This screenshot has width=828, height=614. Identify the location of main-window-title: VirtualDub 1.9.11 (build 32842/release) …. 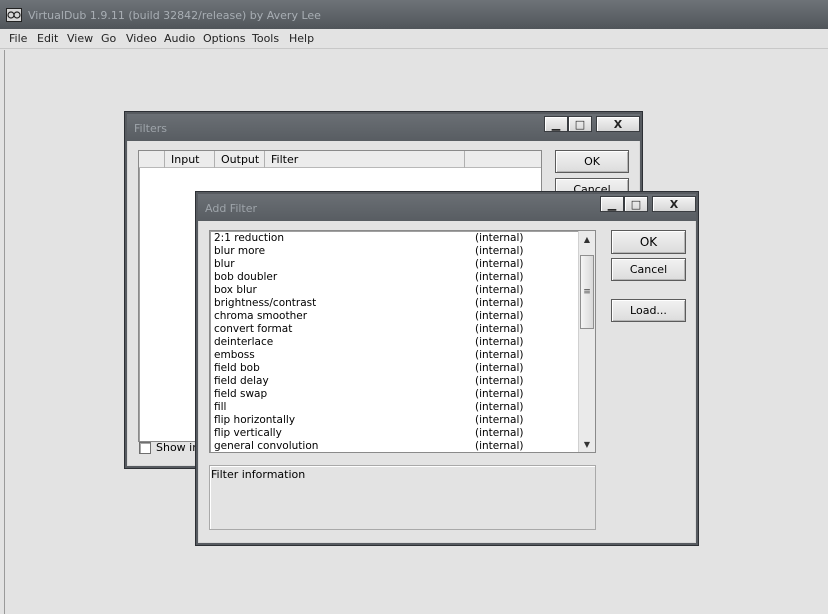
(174, 15).